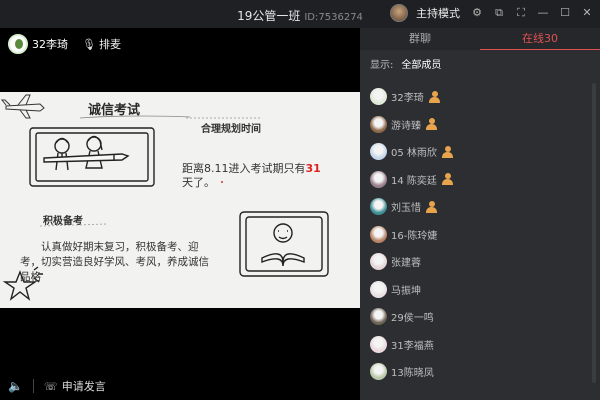 The height and width of the screenshot is (400, 600). What do you see at coordinates (412, 346) in the screenshot?
I see `member-name: 31李福燕` at bounding box center [412, 346].